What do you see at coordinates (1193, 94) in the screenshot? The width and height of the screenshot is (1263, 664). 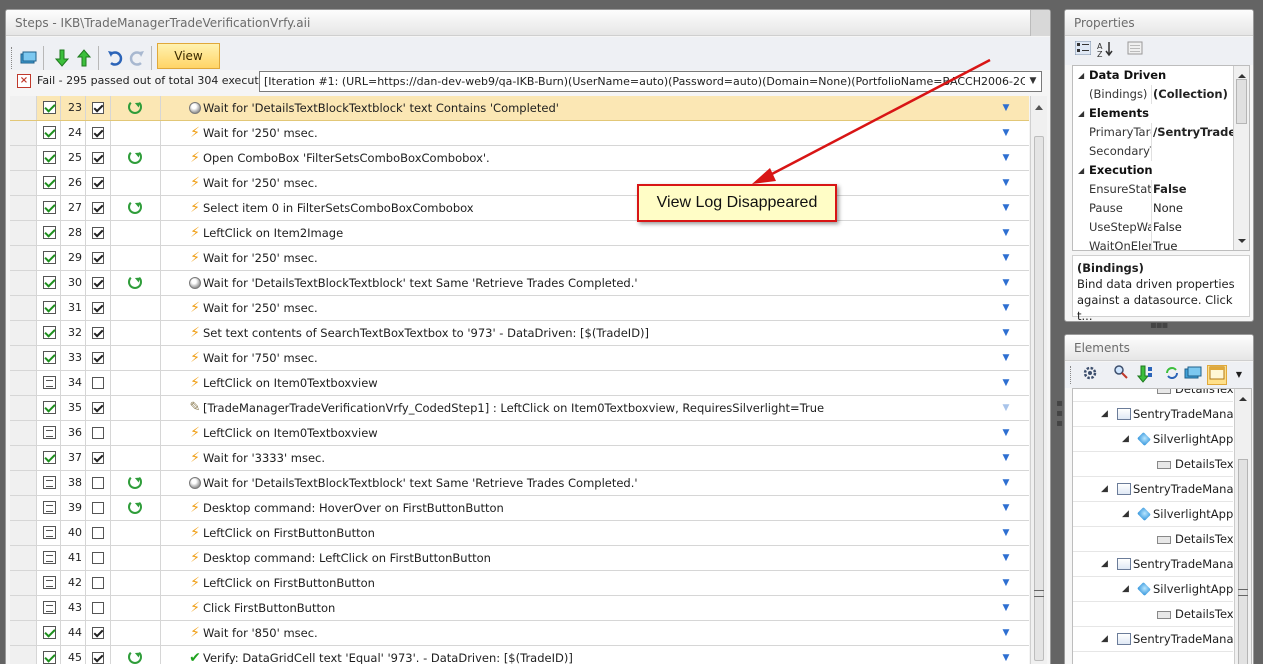 I see `property-value: (Collection)` at bounding box center [1193, 94].